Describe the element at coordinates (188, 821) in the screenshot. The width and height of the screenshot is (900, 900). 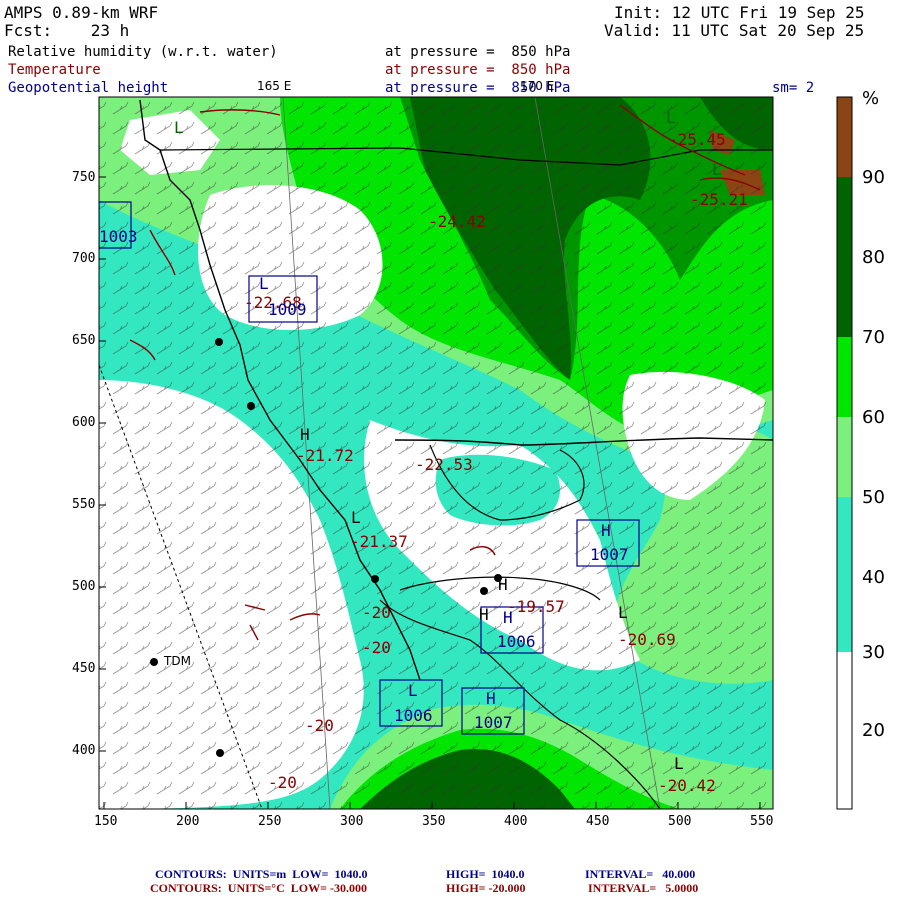
I see `x-tick-label: 200` at that location.